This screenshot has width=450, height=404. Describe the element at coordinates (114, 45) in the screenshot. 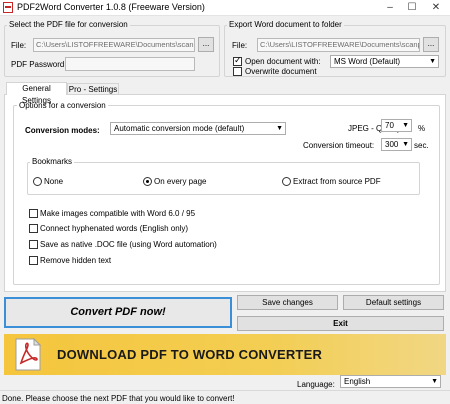

I see `source-file-field: C:\Users\LISTOFFREEWARE\Documents\scanpd` at that location.